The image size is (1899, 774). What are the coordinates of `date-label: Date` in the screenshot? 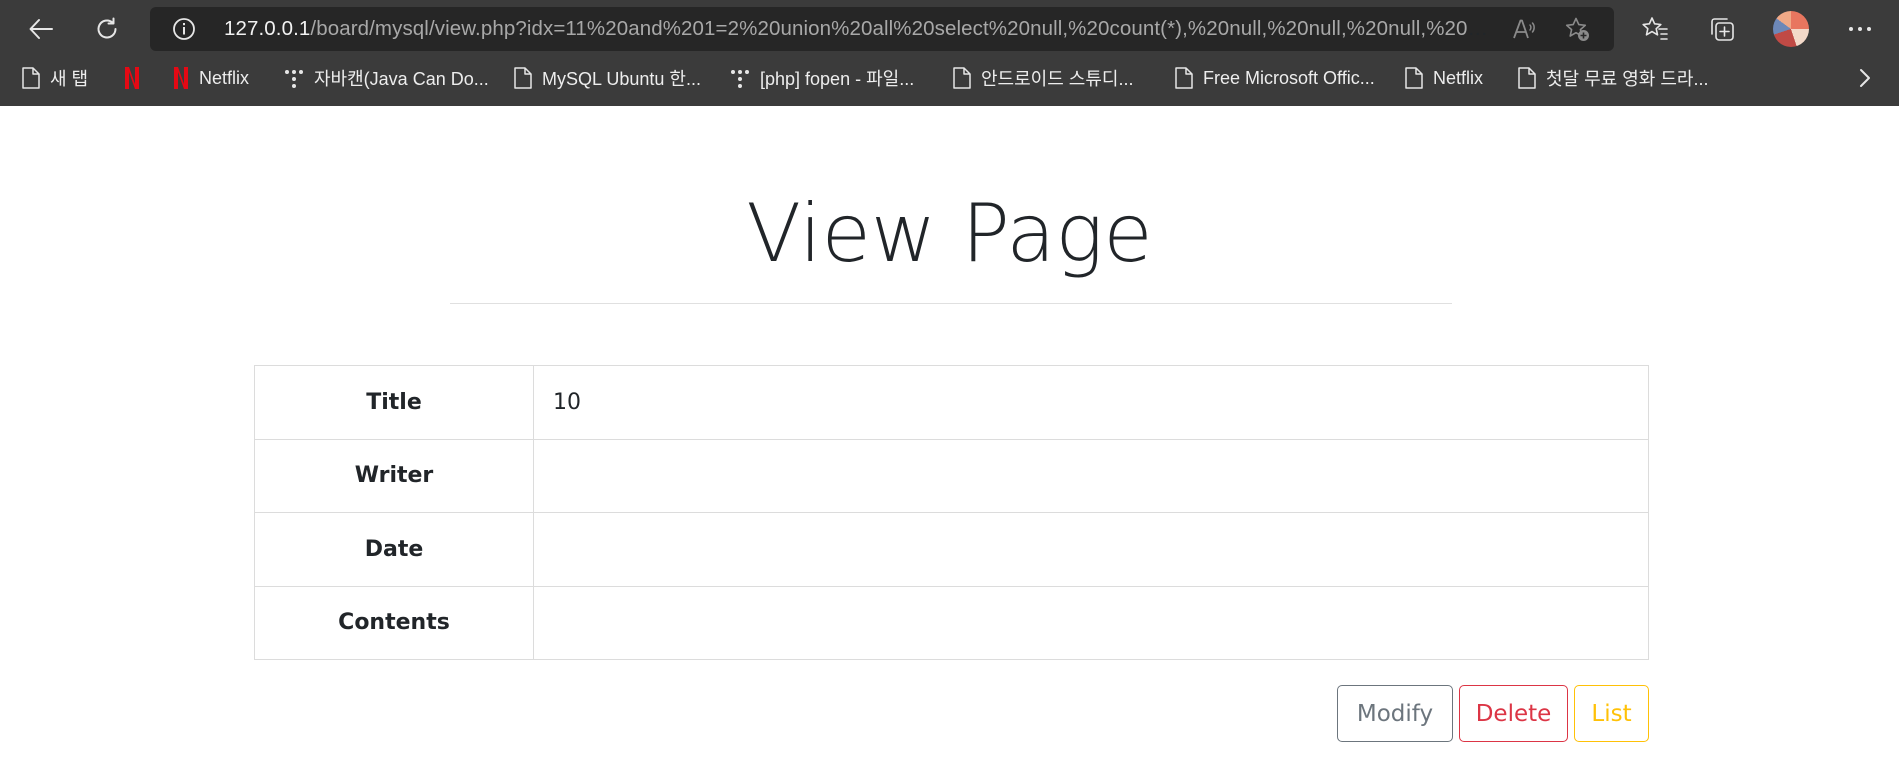 It's located at (394, 549).